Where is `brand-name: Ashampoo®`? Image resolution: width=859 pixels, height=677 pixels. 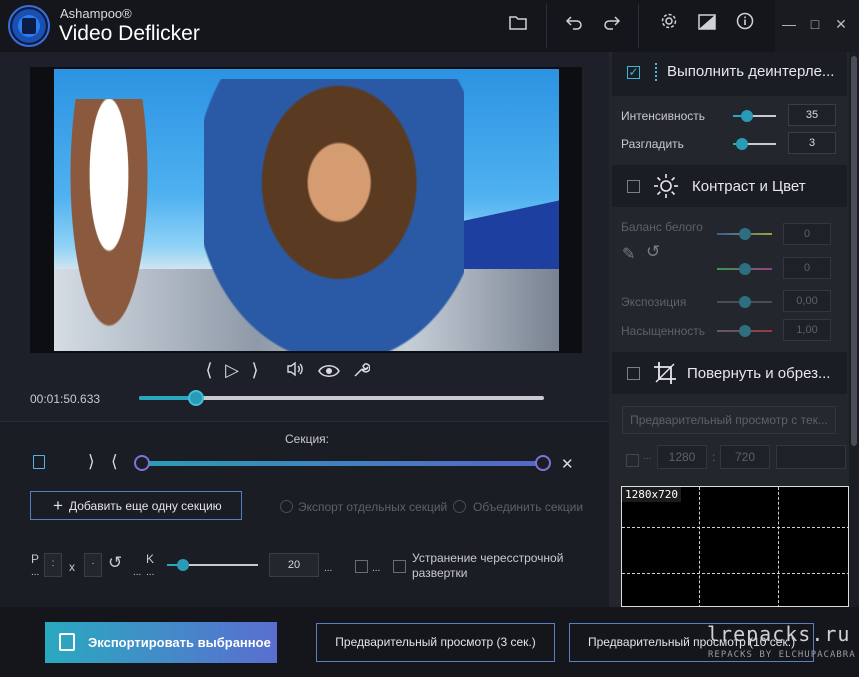
brand-name: Ashampoo® is located at coordinates (96, 13).